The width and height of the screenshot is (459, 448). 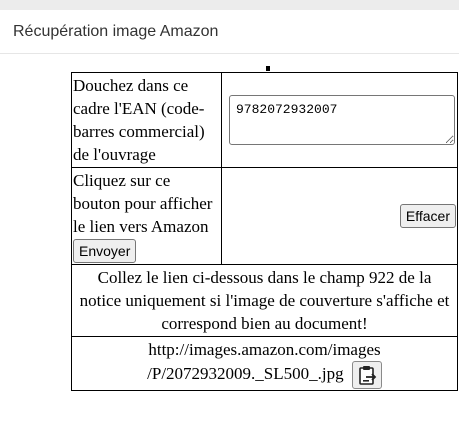 What do you see at coordinates (229, 5) in the screenshot?
I see `window-top-strip` at bounding box center [229, 5].